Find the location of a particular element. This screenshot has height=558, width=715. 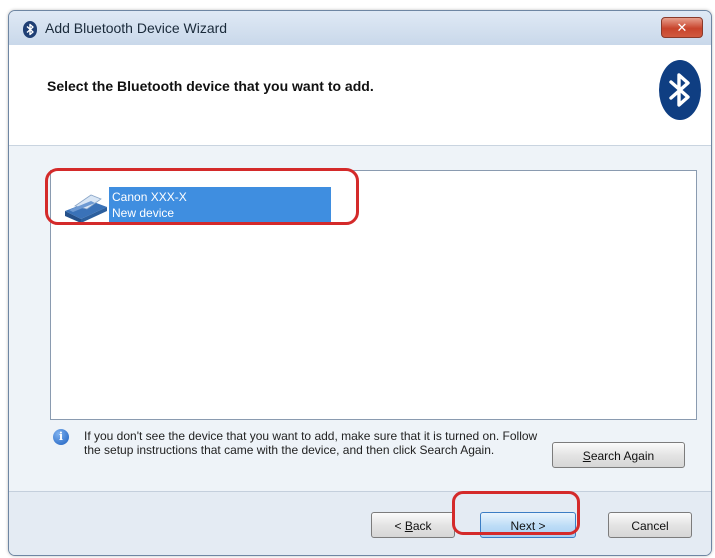

bluetooth-logo-icon is located at coordinates (680, 90).